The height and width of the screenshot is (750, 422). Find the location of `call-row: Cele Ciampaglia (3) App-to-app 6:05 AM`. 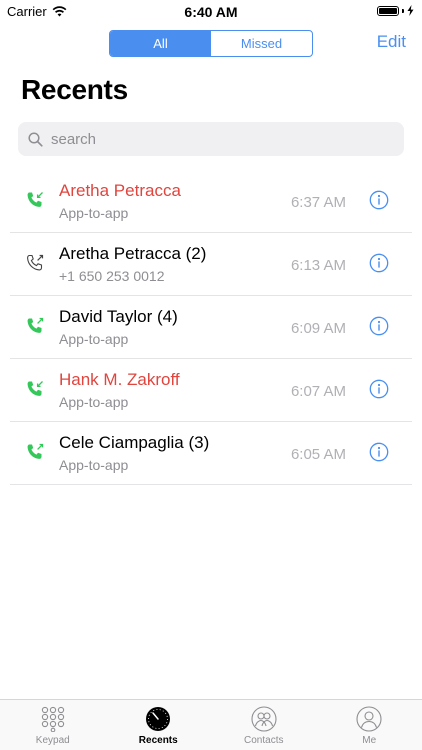

call-row: Cele Ciampaglia (3) App-to-app 6:05 AM is located at coordinates (211, 453).